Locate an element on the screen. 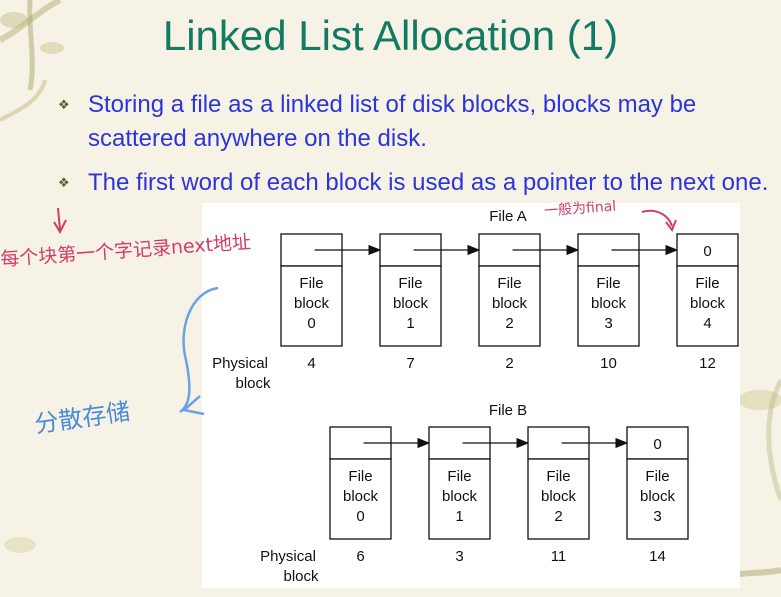 The width and height of the screenshot is (781, 597). curved-arrow-icon is located at coordinates (659, 221).